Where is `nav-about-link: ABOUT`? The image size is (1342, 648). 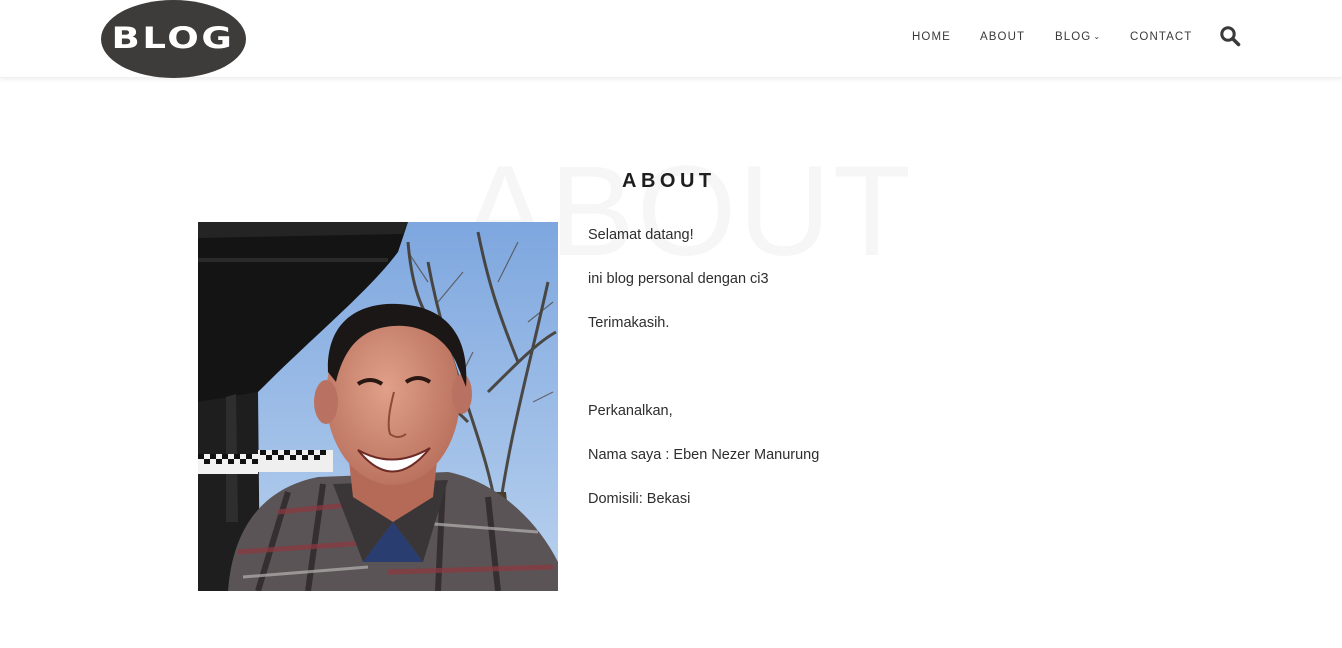 nav-about-link: ABOUT is located at coordinates (1002, 37).